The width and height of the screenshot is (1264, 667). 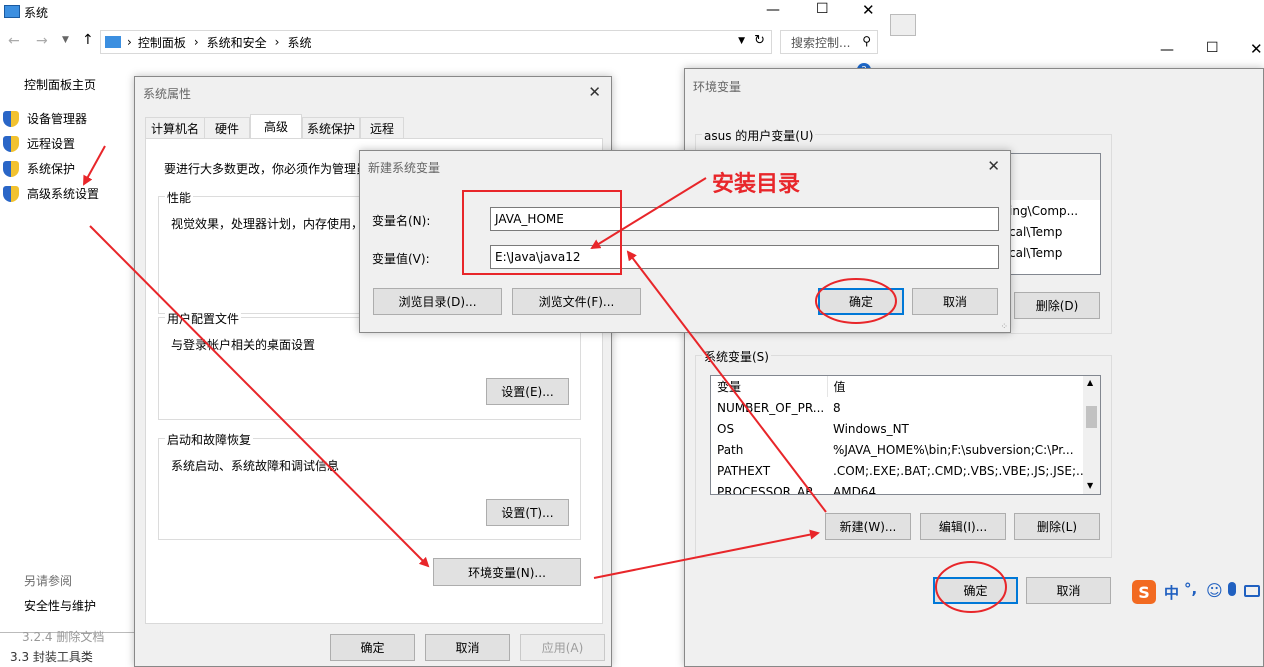 I want to click on microphone-icon, so click(x=1232, y=589).